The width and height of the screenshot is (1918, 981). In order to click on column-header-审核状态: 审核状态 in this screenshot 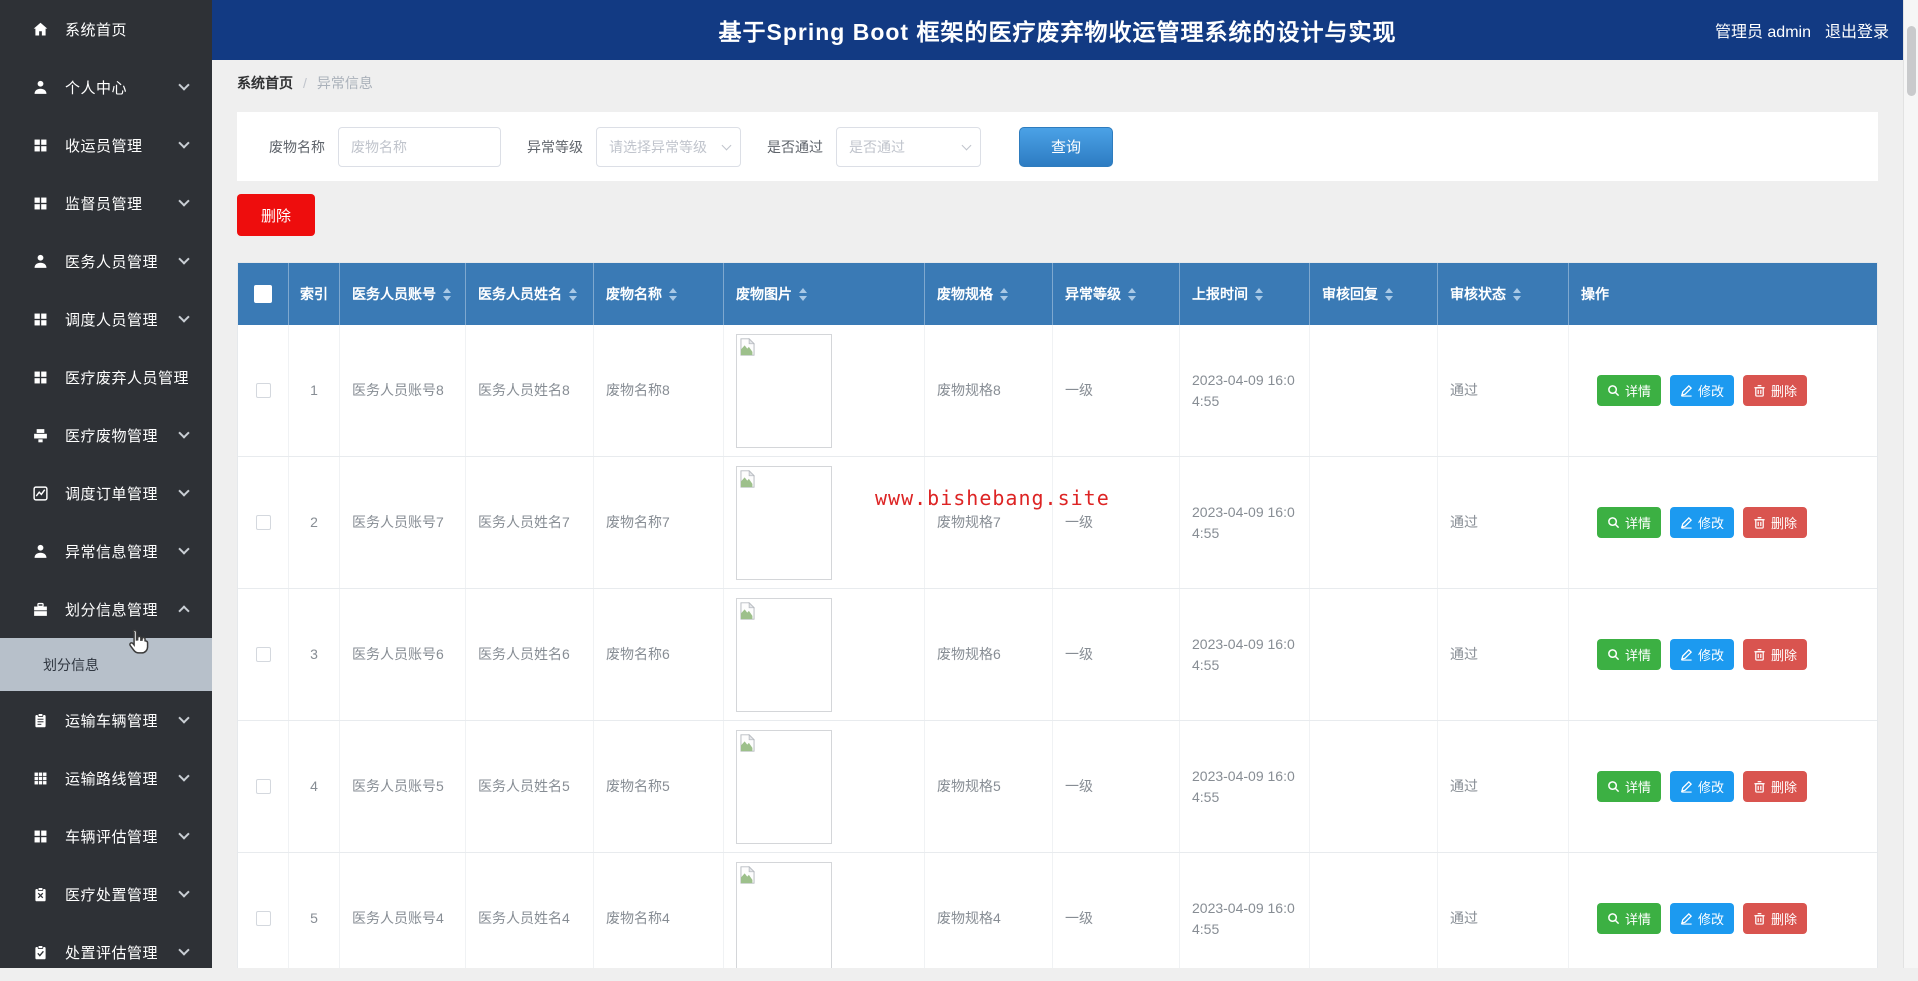, I will do `click(1503, 294)`.